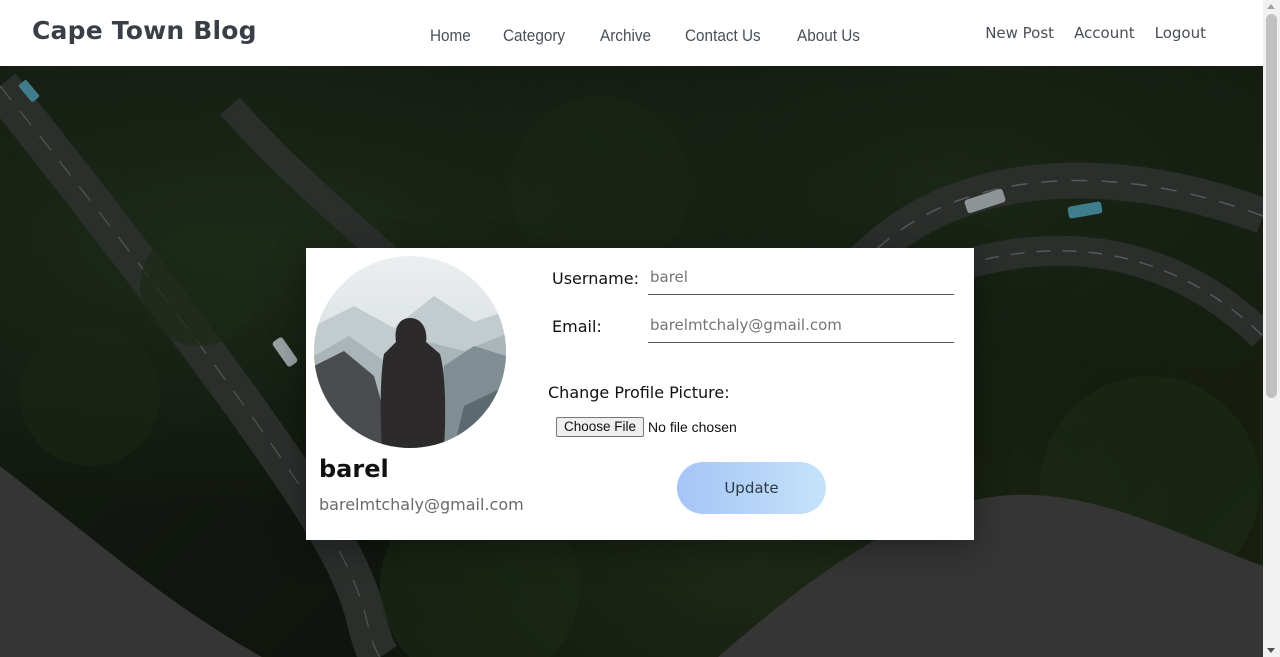 The width and height of the screenshot is (1280, 657). What do you see at coordinates (595, 278) in the screenshot?
I see `username-label: Username:` at bounding box center [595, 278].